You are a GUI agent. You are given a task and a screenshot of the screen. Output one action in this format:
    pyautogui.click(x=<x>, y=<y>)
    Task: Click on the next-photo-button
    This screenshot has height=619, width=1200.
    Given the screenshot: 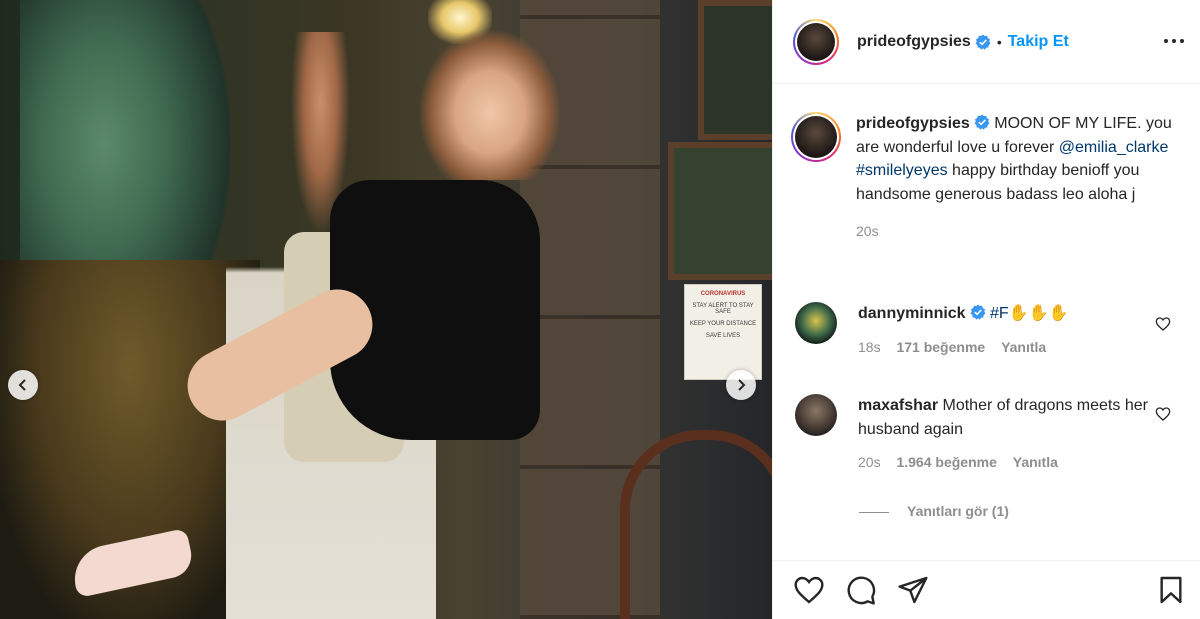 What is the action you would take?
    pyautogui.click(x=741, y=385)
    